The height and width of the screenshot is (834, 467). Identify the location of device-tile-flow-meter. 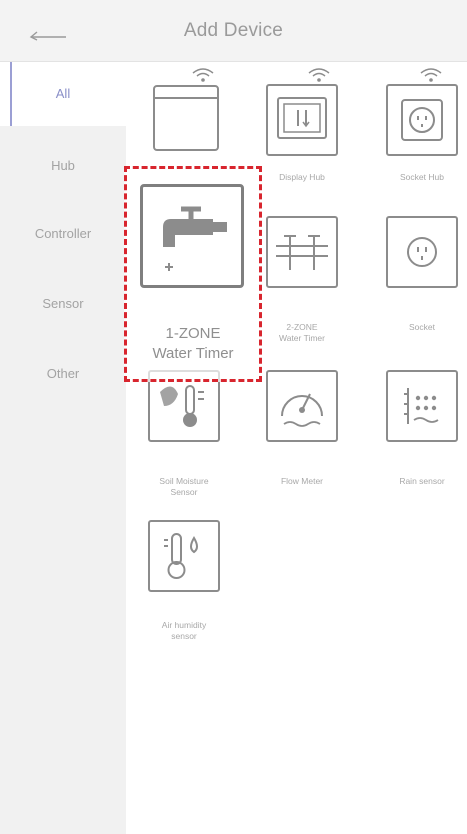
(302, 406).